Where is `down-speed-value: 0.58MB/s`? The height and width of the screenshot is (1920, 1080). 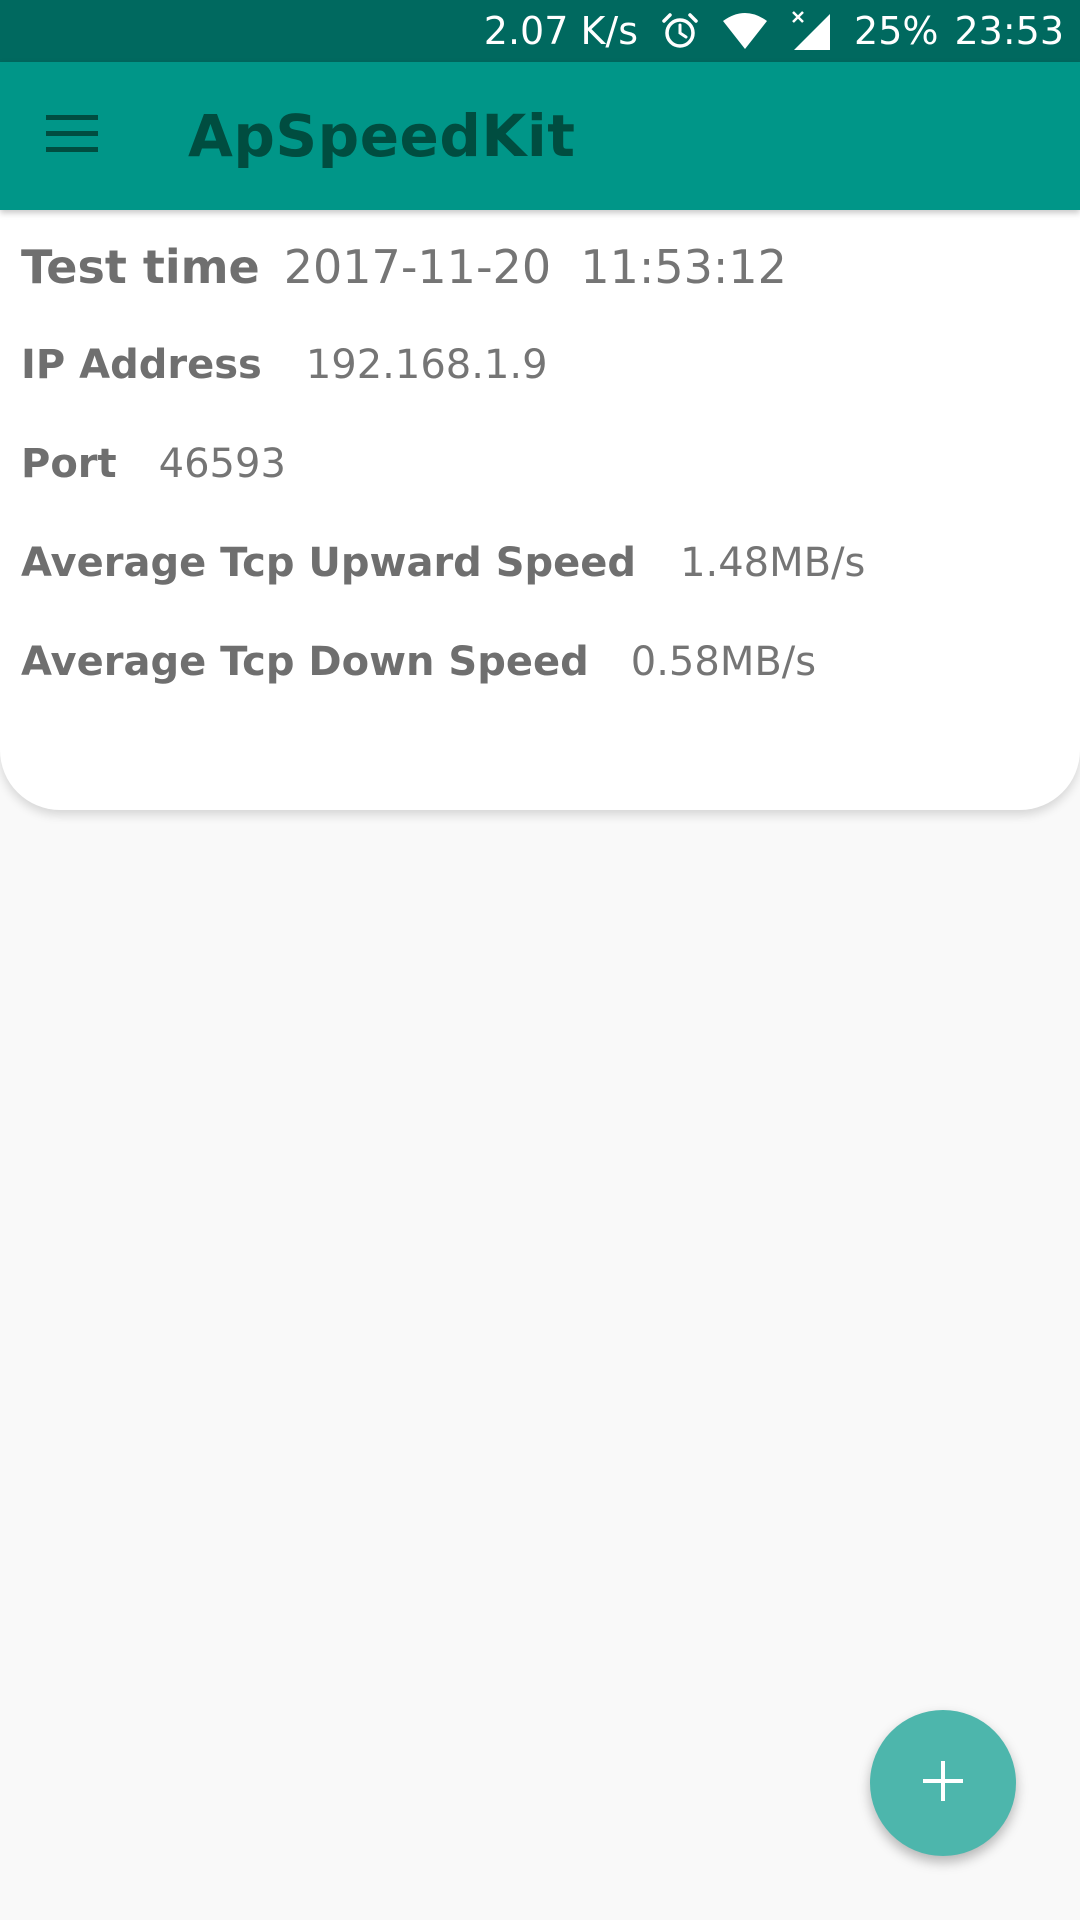 down-speed-value: 0.58MB/s is located at coordinates (723, 662).